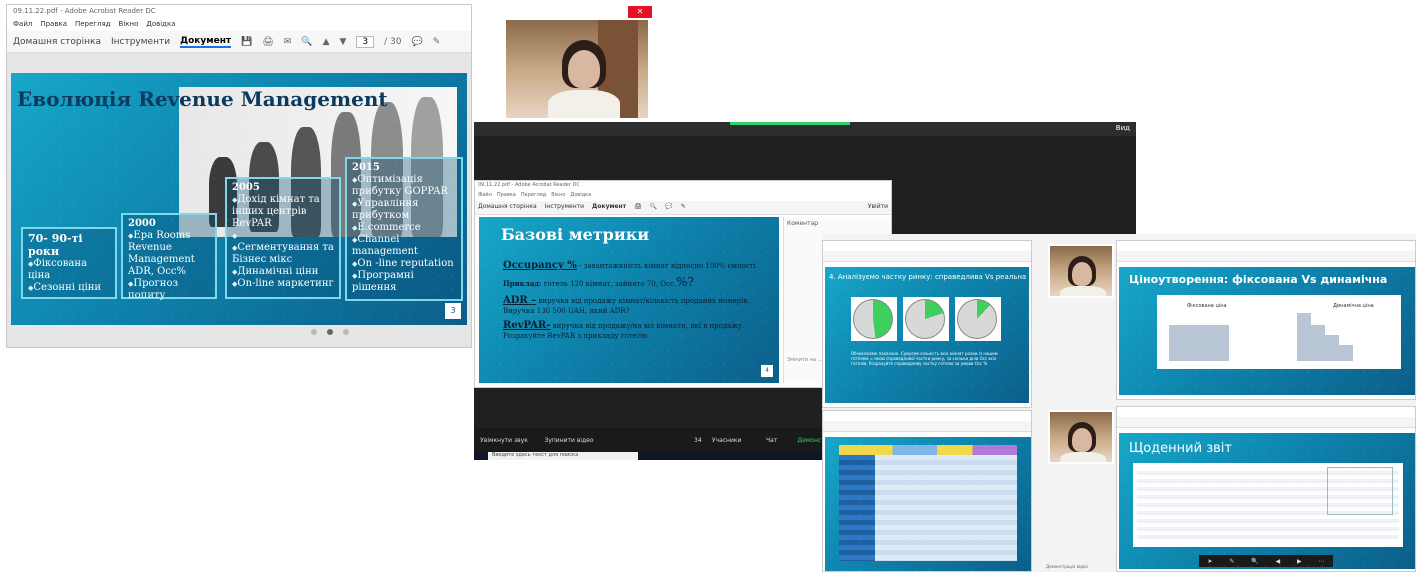  What do you see at coordinates (1278, 561) in the screenshot?
I see `previous-icon: ◀` at bounding box center [1278, 561].